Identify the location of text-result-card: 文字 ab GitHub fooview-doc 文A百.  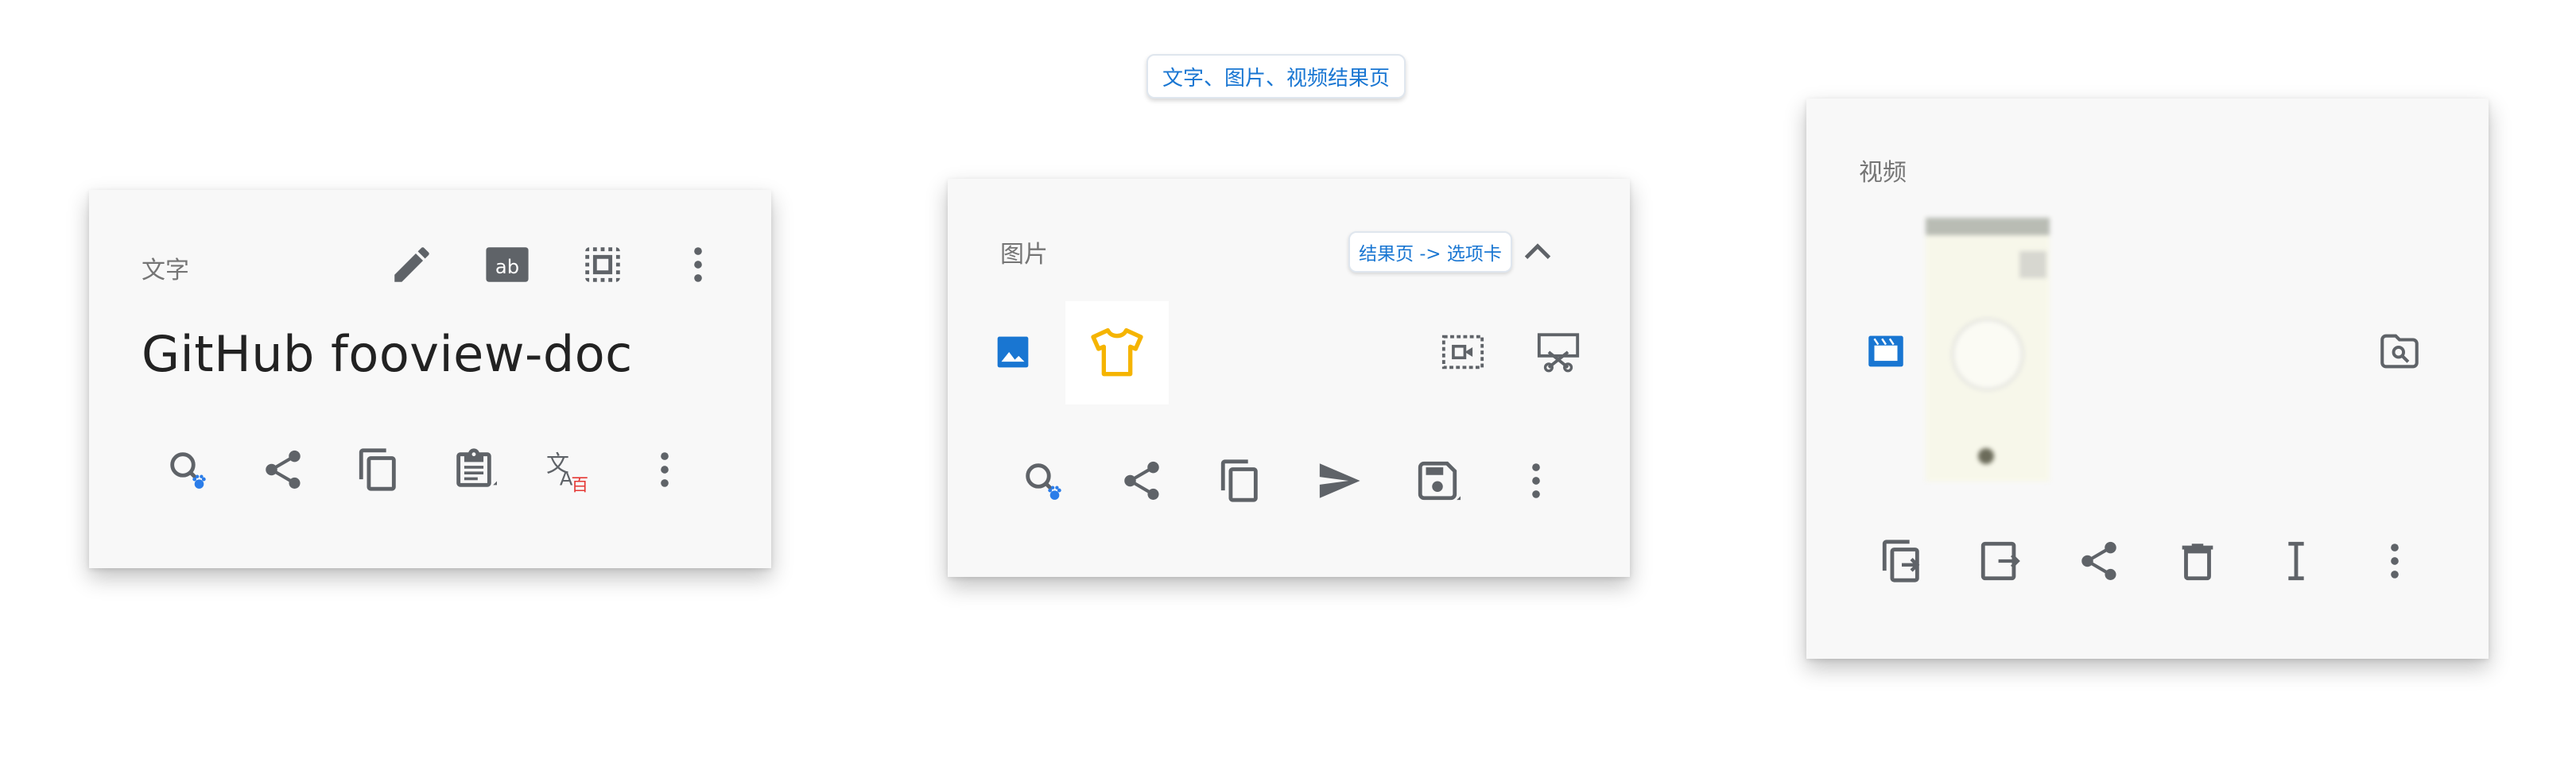
(430, 379).